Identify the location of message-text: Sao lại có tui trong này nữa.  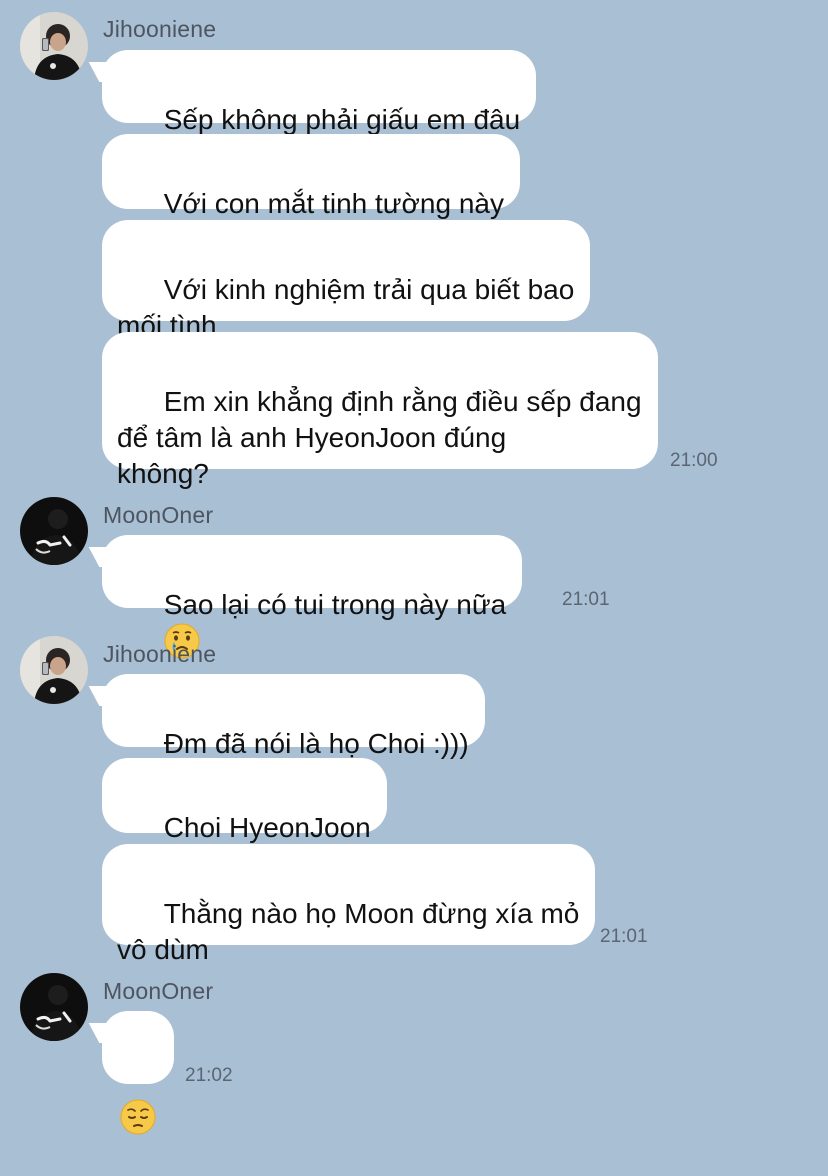
(335, 604).